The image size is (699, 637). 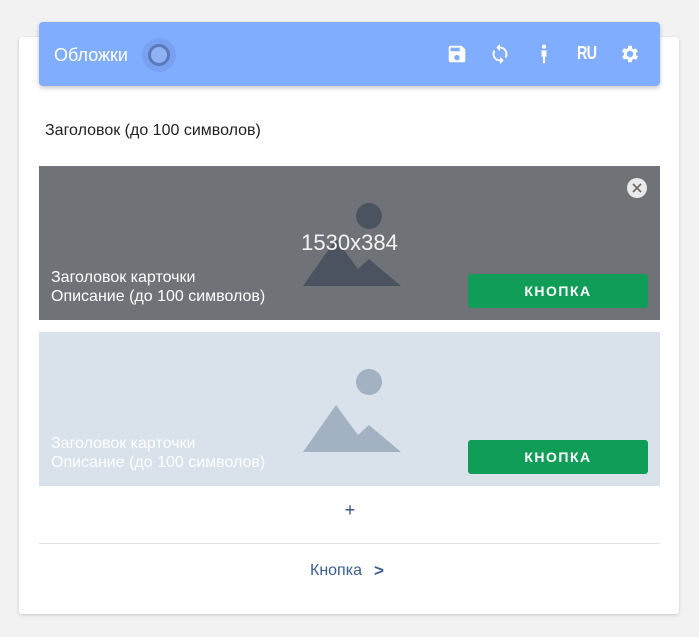 What do you see at coordinates (349, 54) in the screenshot?
I see `toolbar: Обложки RU` at bounding box center [349, 54].